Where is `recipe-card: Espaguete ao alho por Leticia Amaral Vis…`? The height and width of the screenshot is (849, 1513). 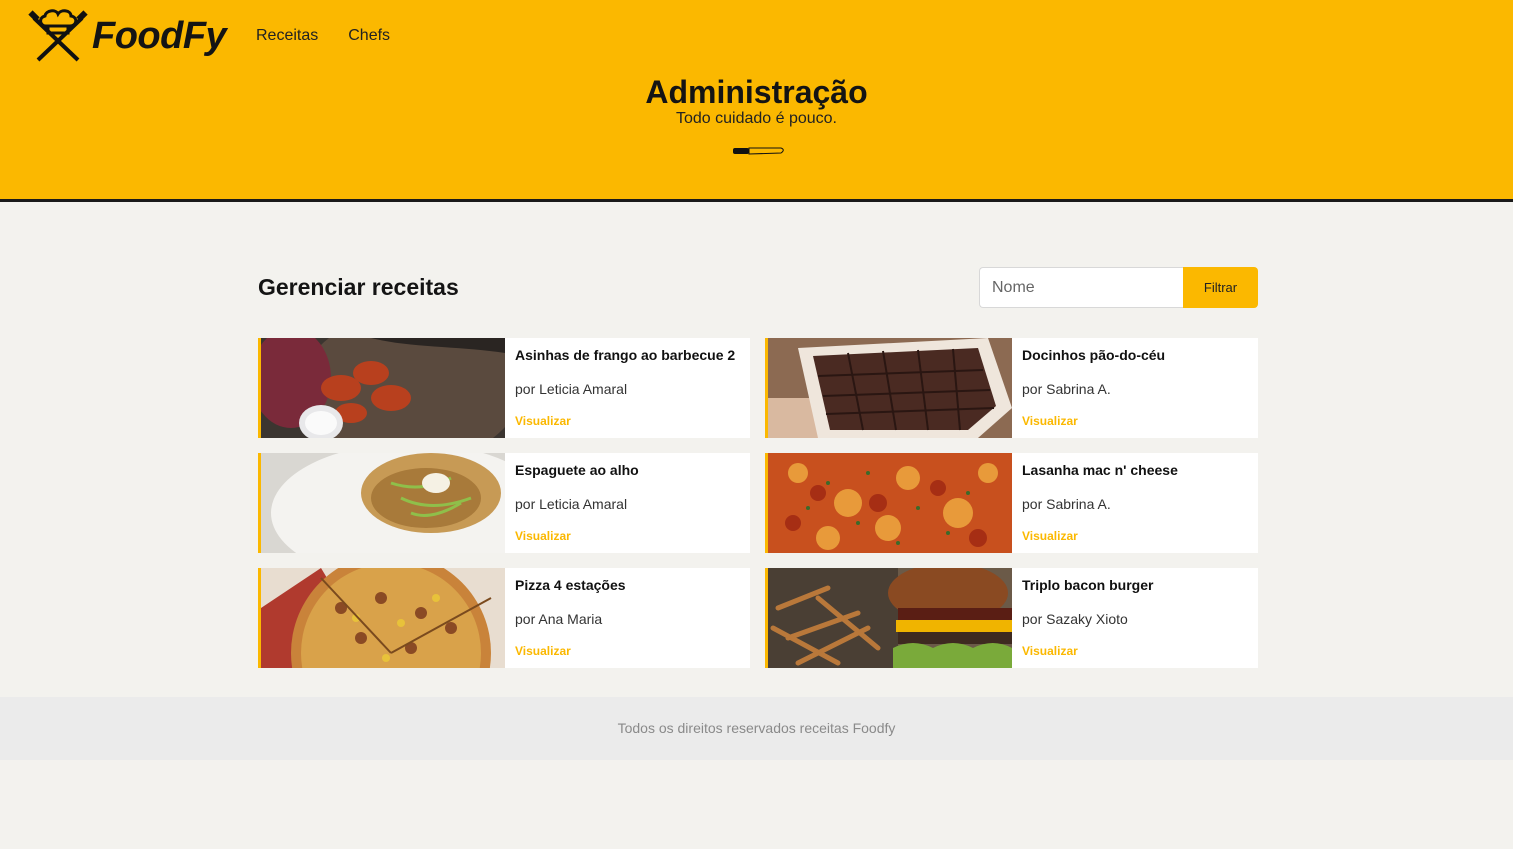 recipe-card: Espaguete ao alho por Leticia Amaral Vis… is located at coordinates (504, 503).